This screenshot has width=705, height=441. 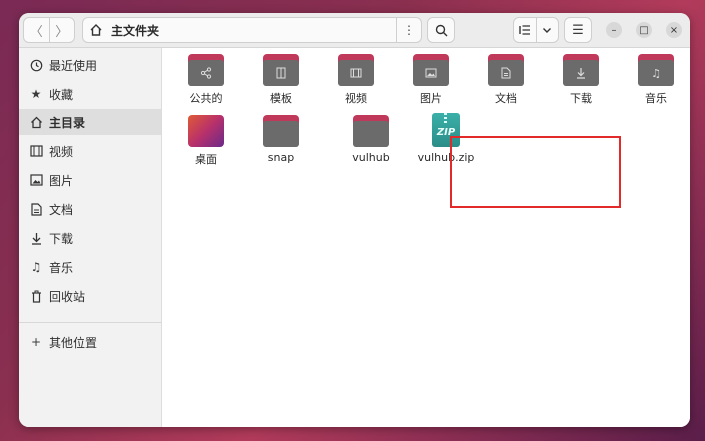 What do you see at coordinates (356, 98) in the screenshot?
I see `file-name: 视频` at bounding box center [356, 98].